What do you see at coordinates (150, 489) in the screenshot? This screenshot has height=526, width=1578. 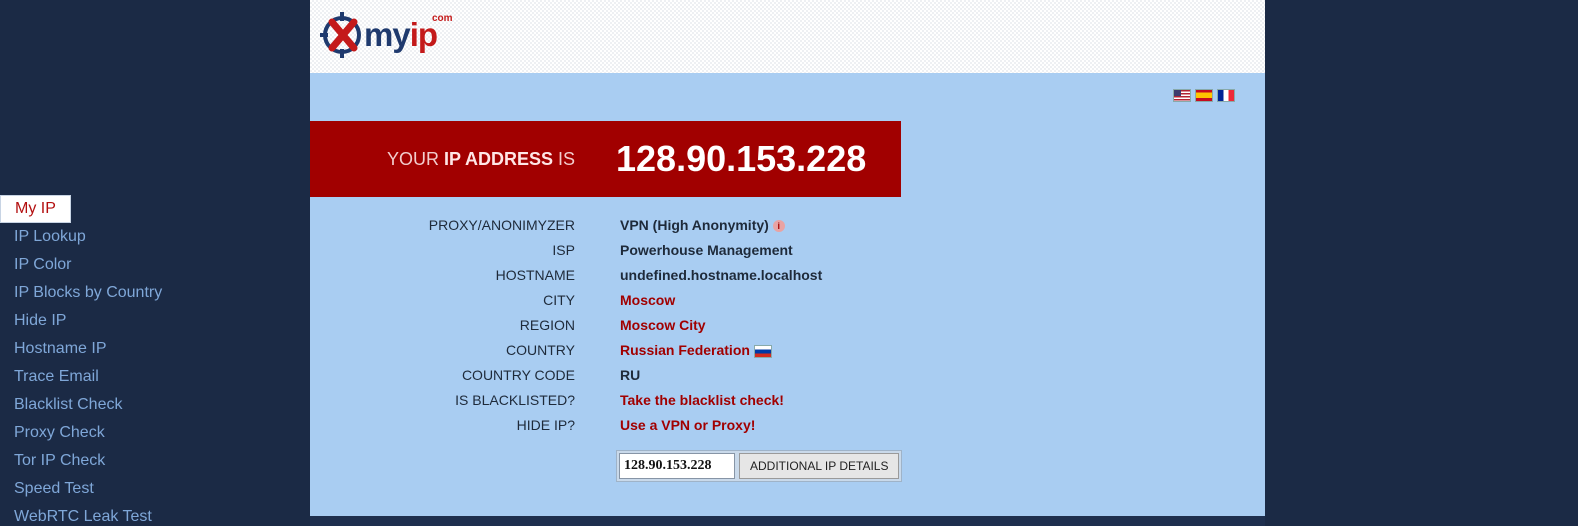 I see `sidebar-item-speed-test: Speed Test` at bounding box center [150, 489].